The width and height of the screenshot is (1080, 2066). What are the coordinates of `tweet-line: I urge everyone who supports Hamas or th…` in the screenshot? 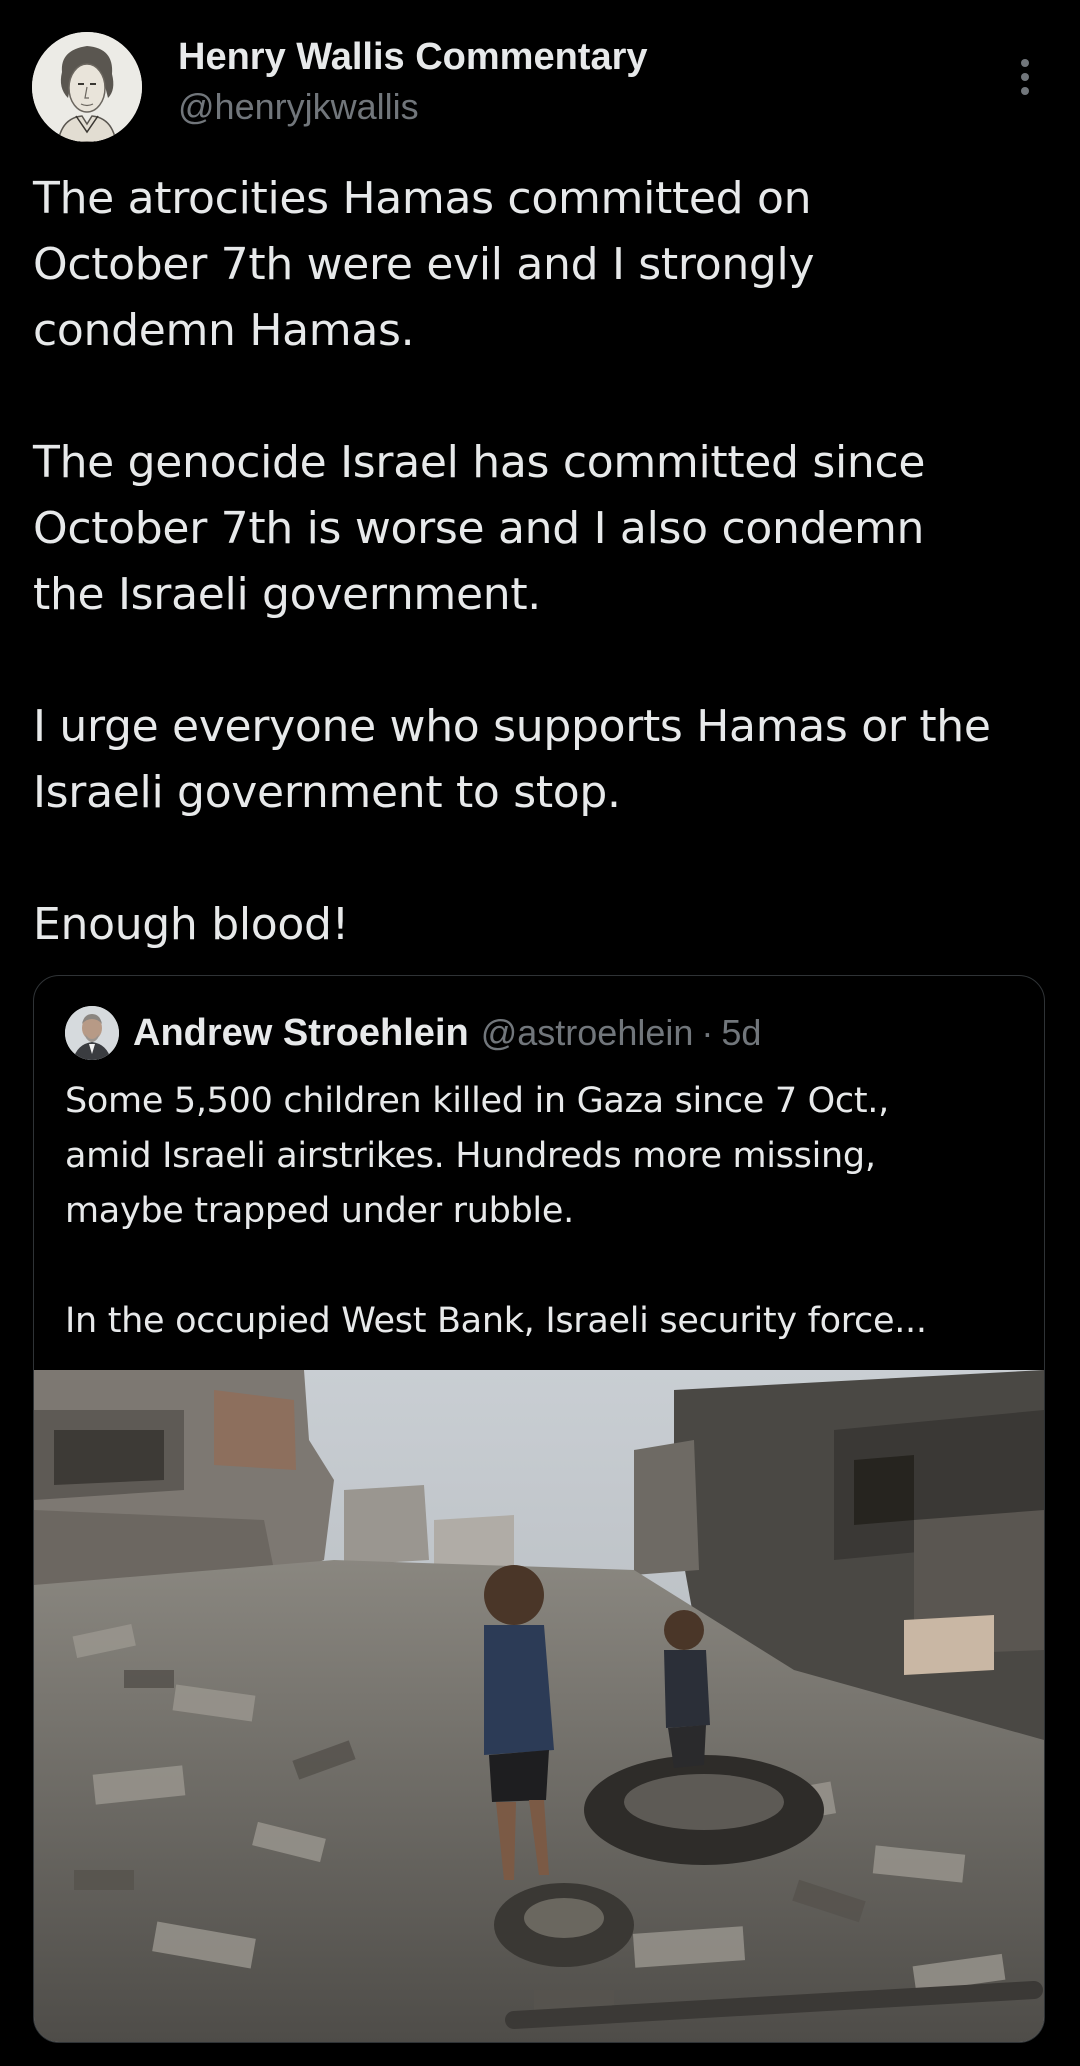 It's located at (512, 726).